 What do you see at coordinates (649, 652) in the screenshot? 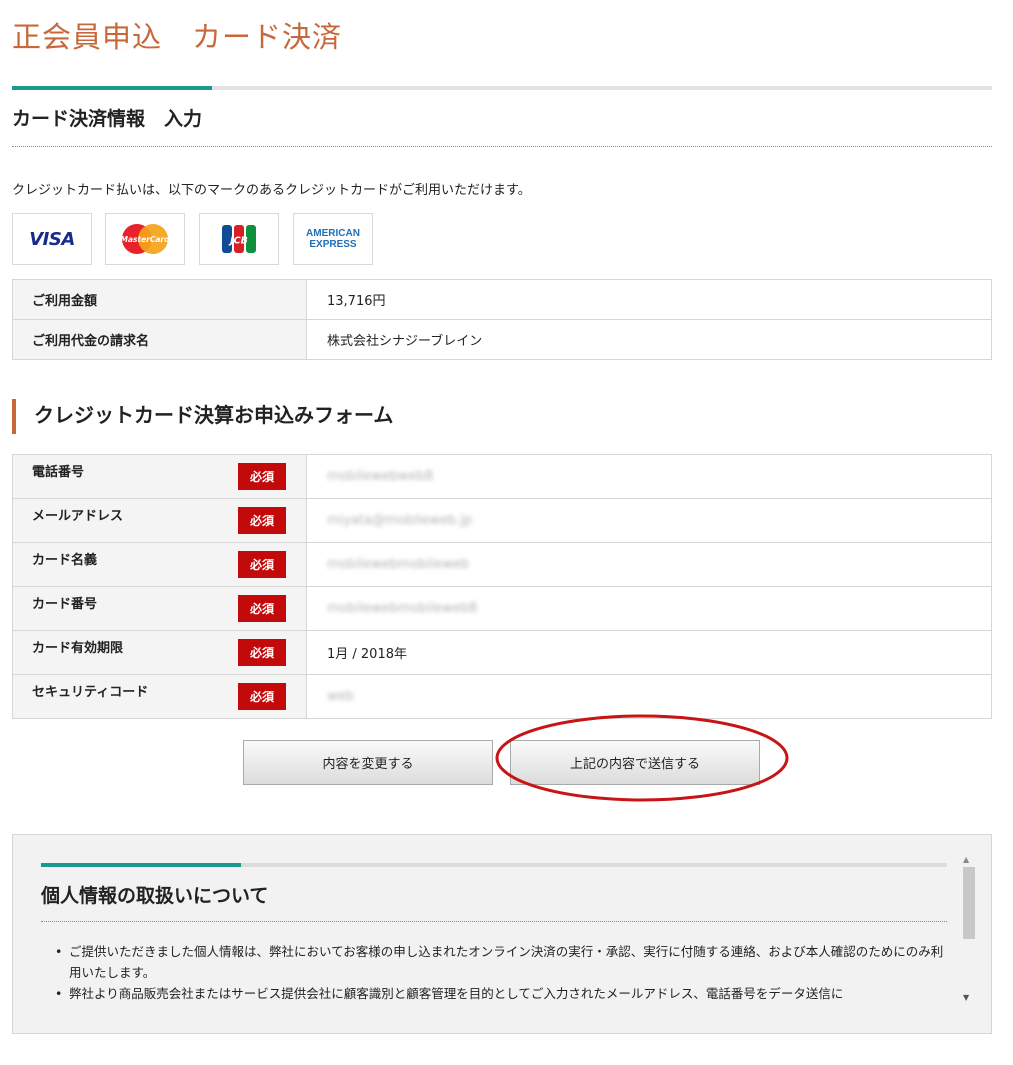
I see `card-expiry-value: 1月 / 2018年` at bounding box center [649, 652].